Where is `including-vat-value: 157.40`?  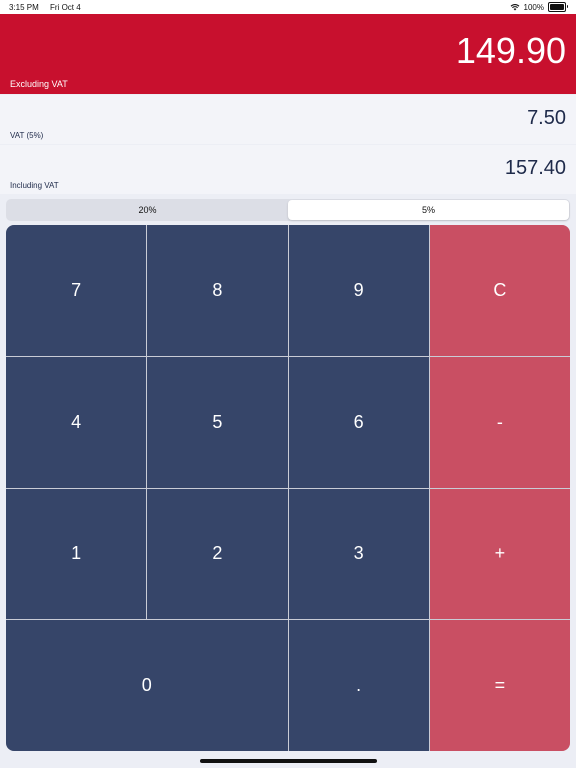 including-vat-value: 157.40 is located at coordinates (535, 168).